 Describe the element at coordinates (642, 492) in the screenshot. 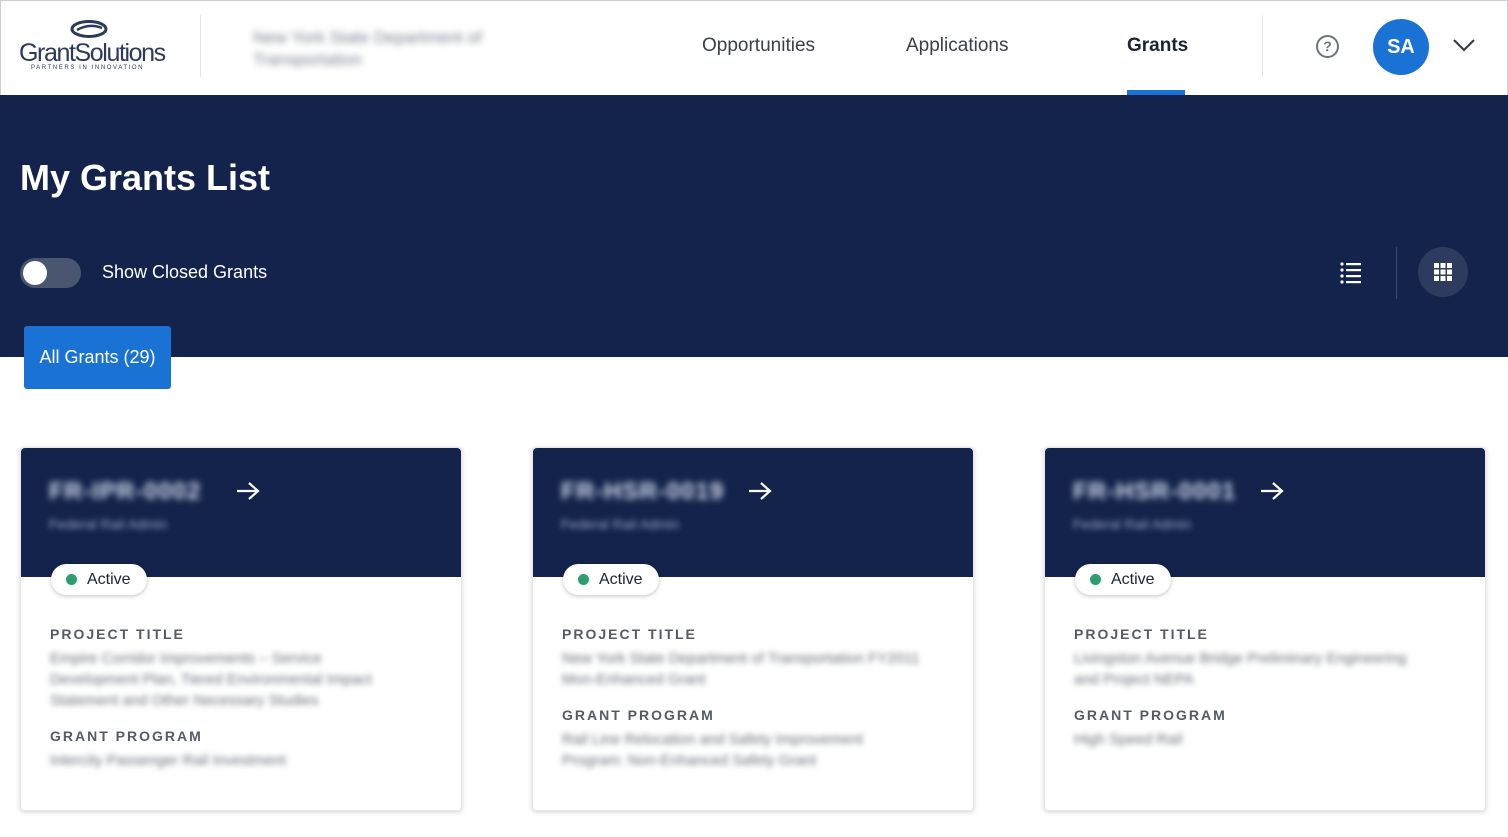

I see `grant-number: FR-HSR-0019` at that location.